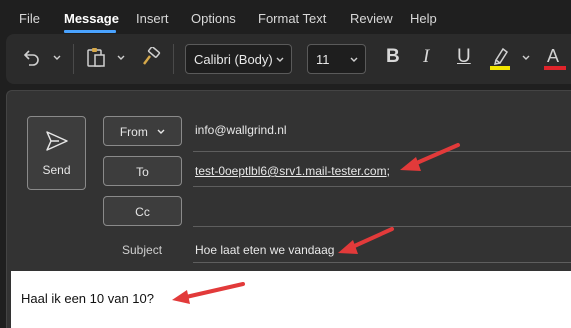  I want to click on font-size-select: 11, so click(336, 59).